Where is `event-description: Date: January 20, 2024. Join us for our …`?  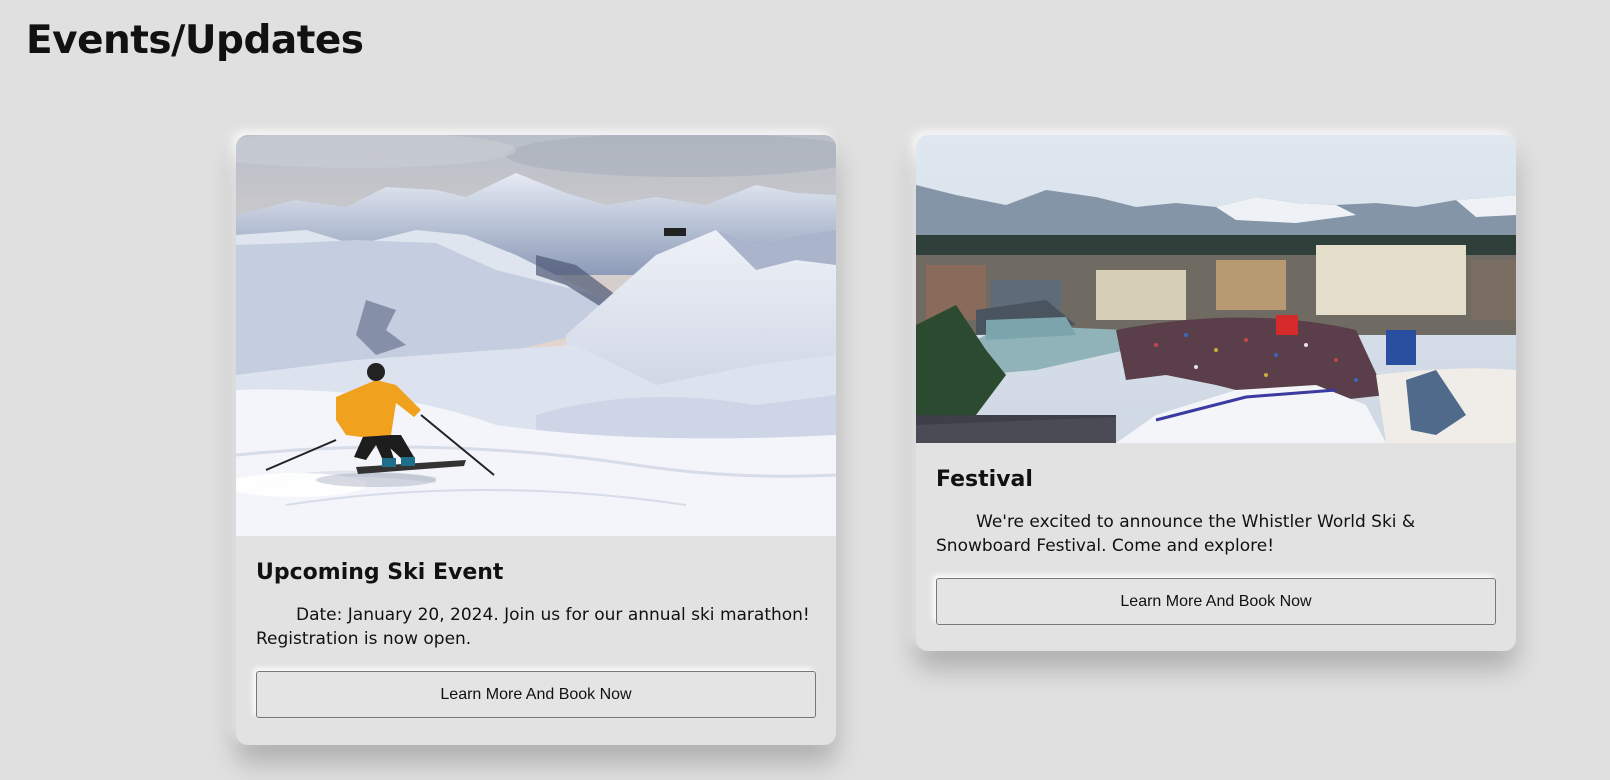
event-description: Date: January 20, 2024. Join us for our … is located at coordinates (533, 627).